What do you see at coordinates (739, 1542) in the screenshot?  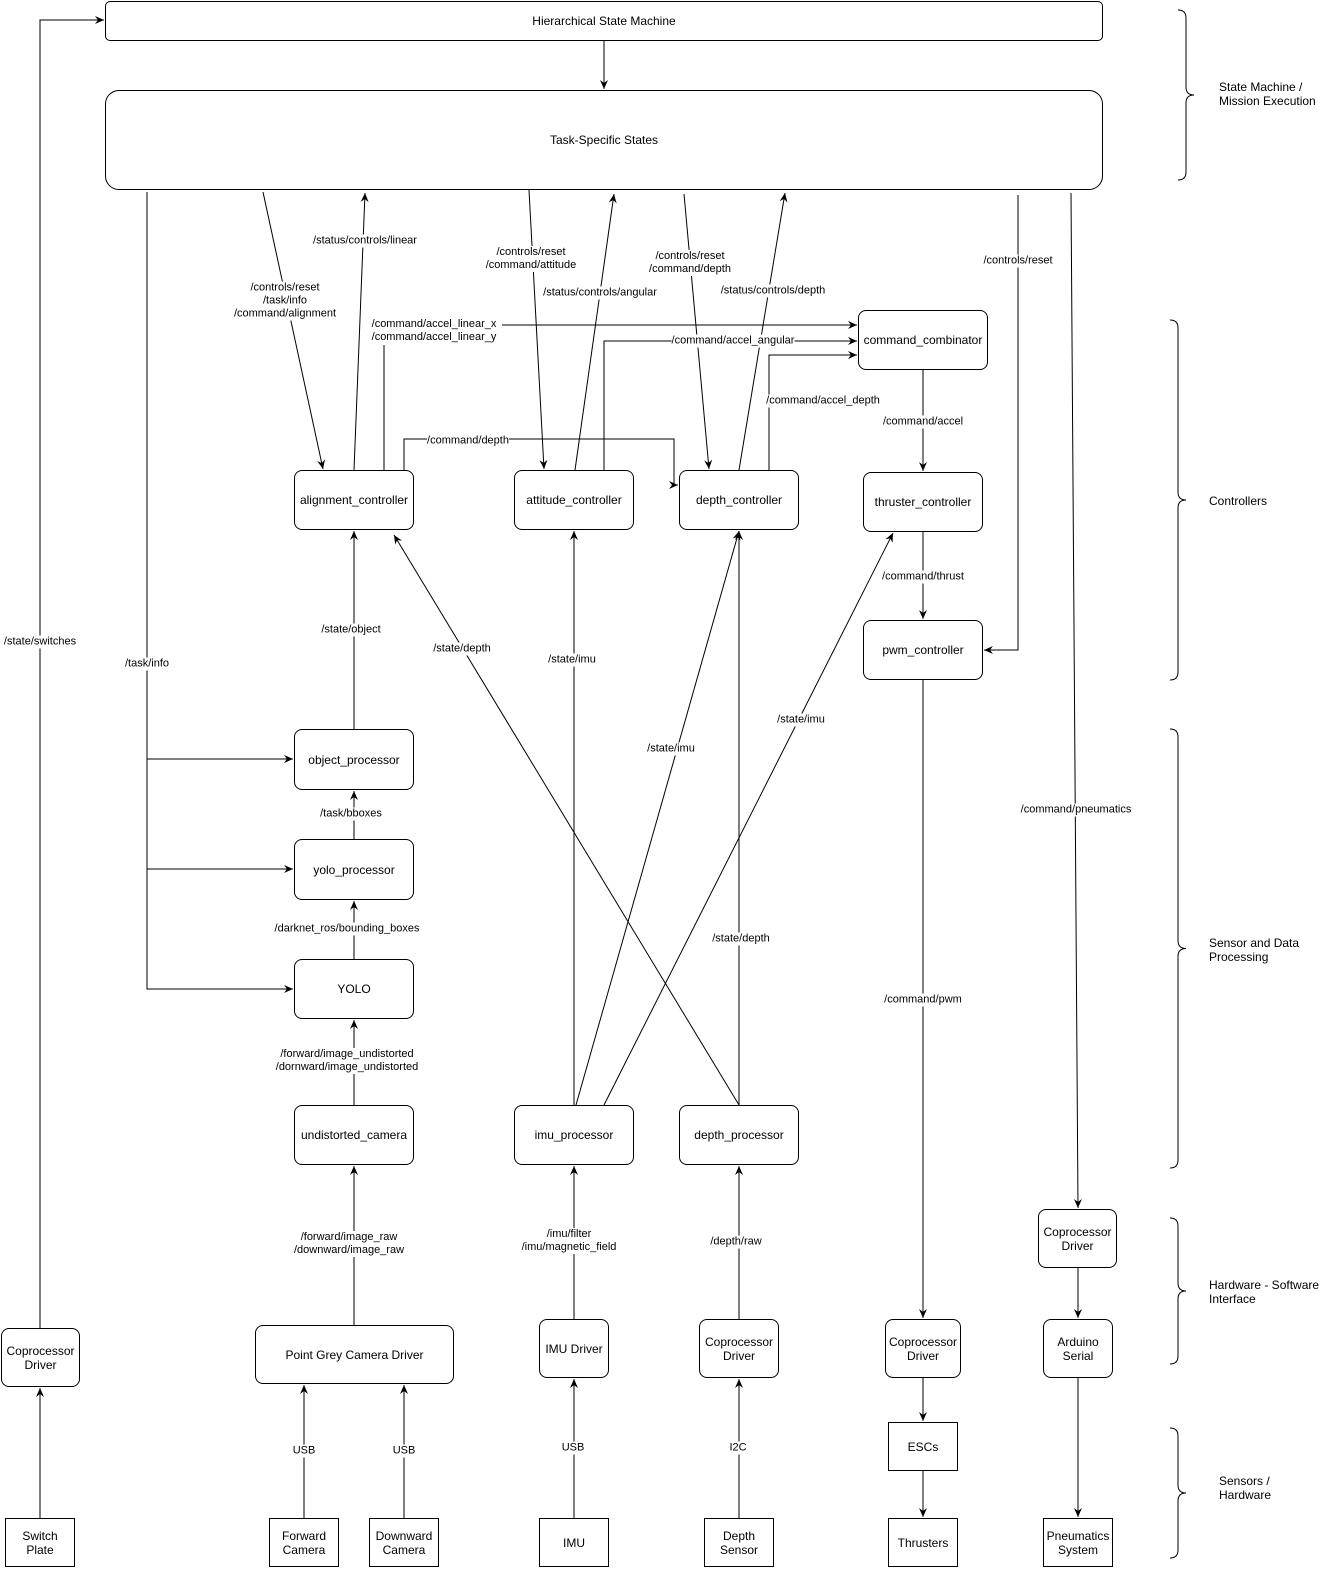 I see `node-depth-sensor: Depth Sensor` at bounding box center [739, 1542].